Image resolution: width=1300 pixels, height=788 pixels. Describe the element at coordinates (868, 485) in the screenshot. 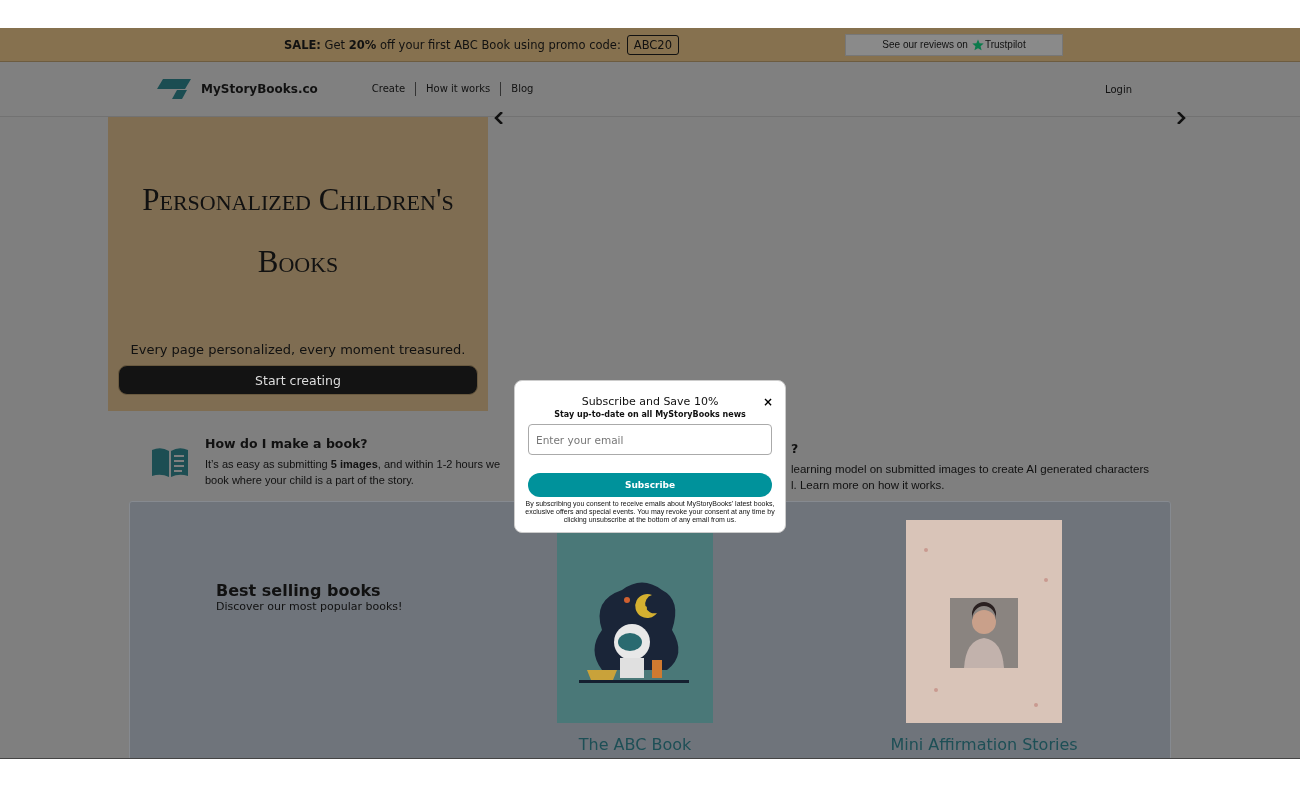

I see `info-text: l. Learn more on how it works.` at that location.